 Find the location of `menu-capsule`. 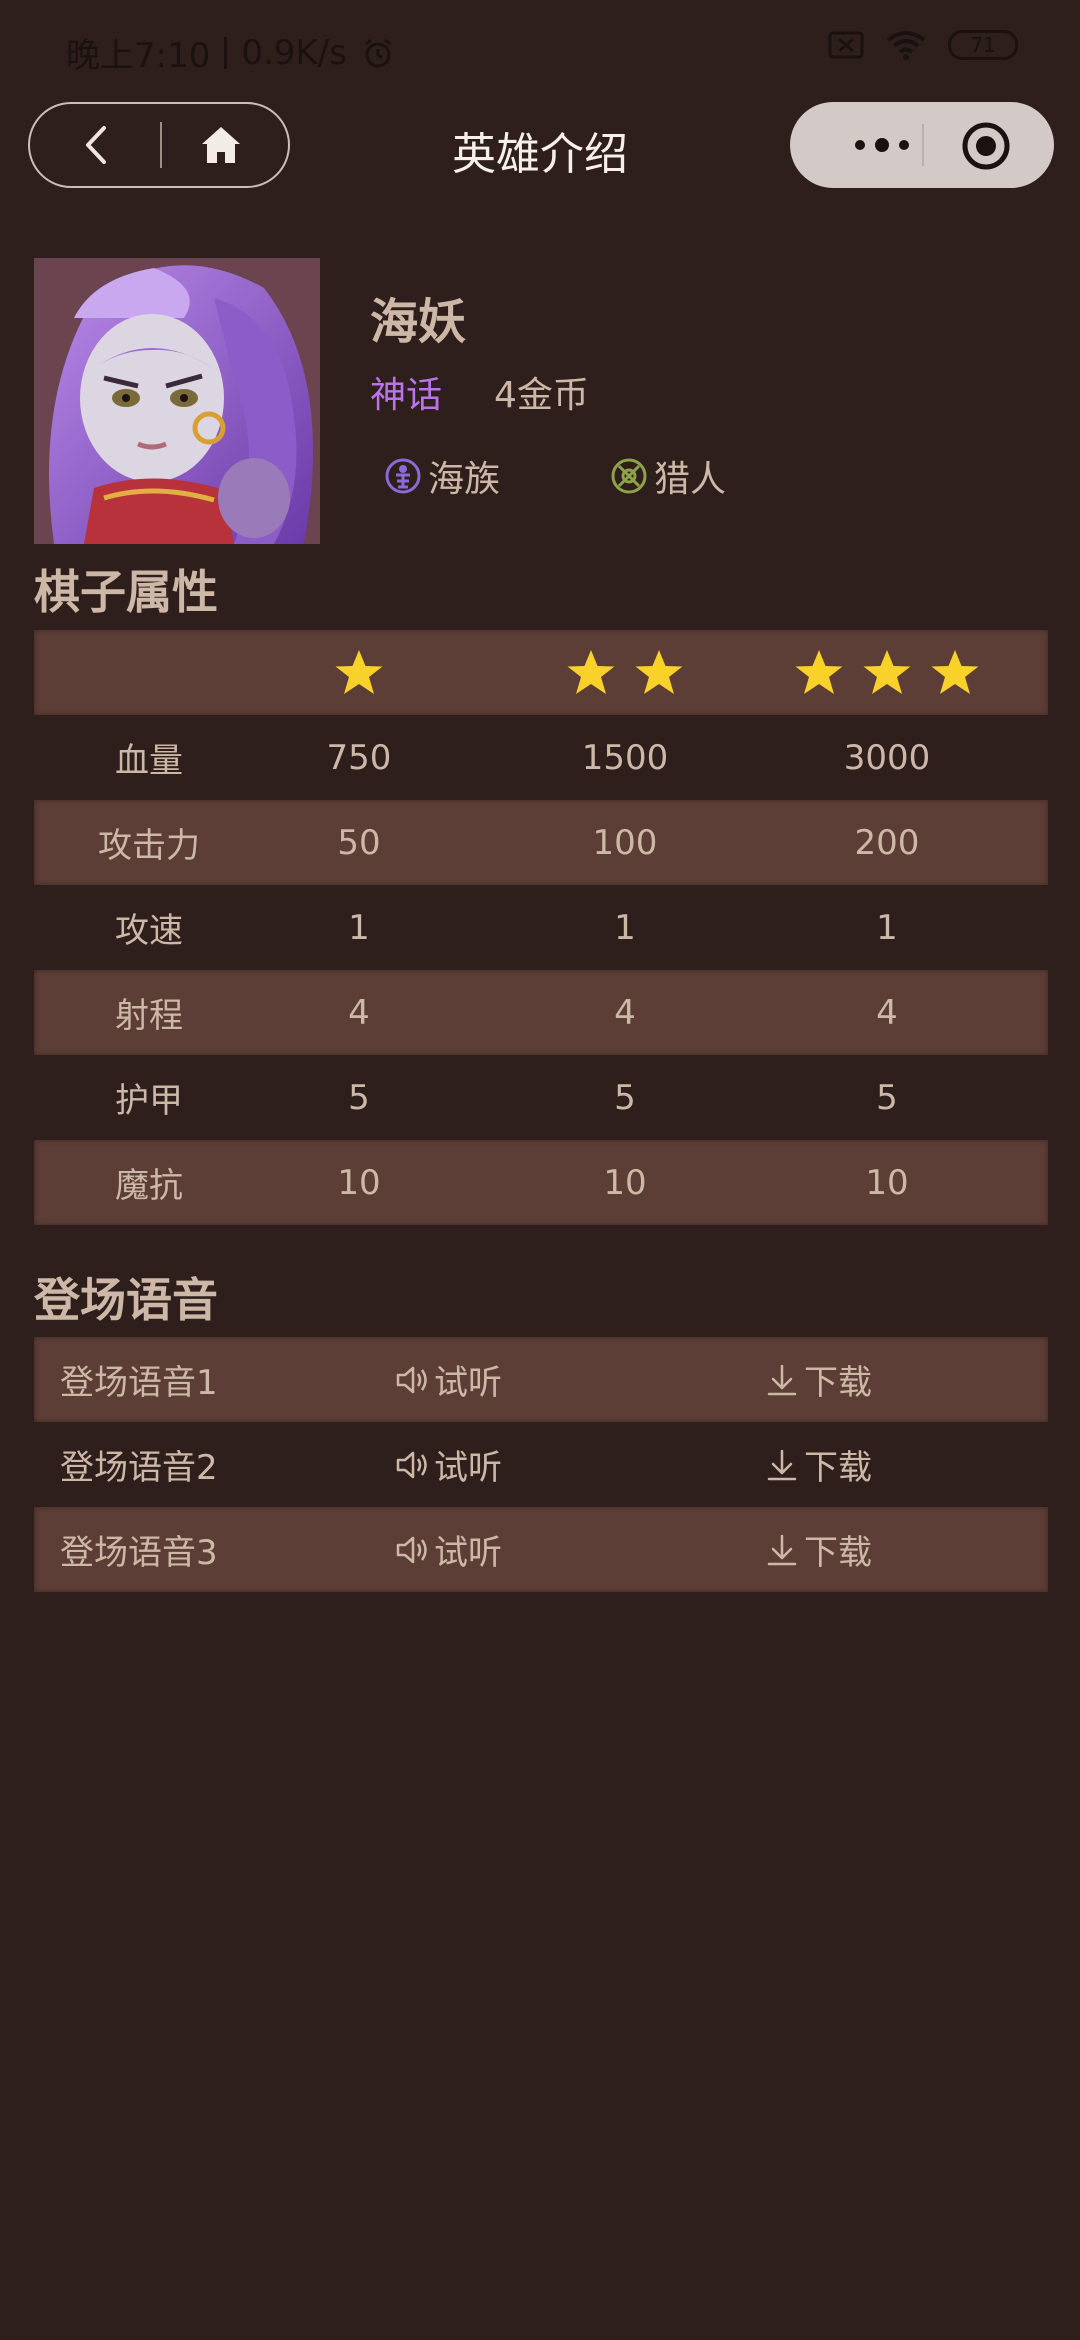

menu-capsule is located at coordinates (922, 145).